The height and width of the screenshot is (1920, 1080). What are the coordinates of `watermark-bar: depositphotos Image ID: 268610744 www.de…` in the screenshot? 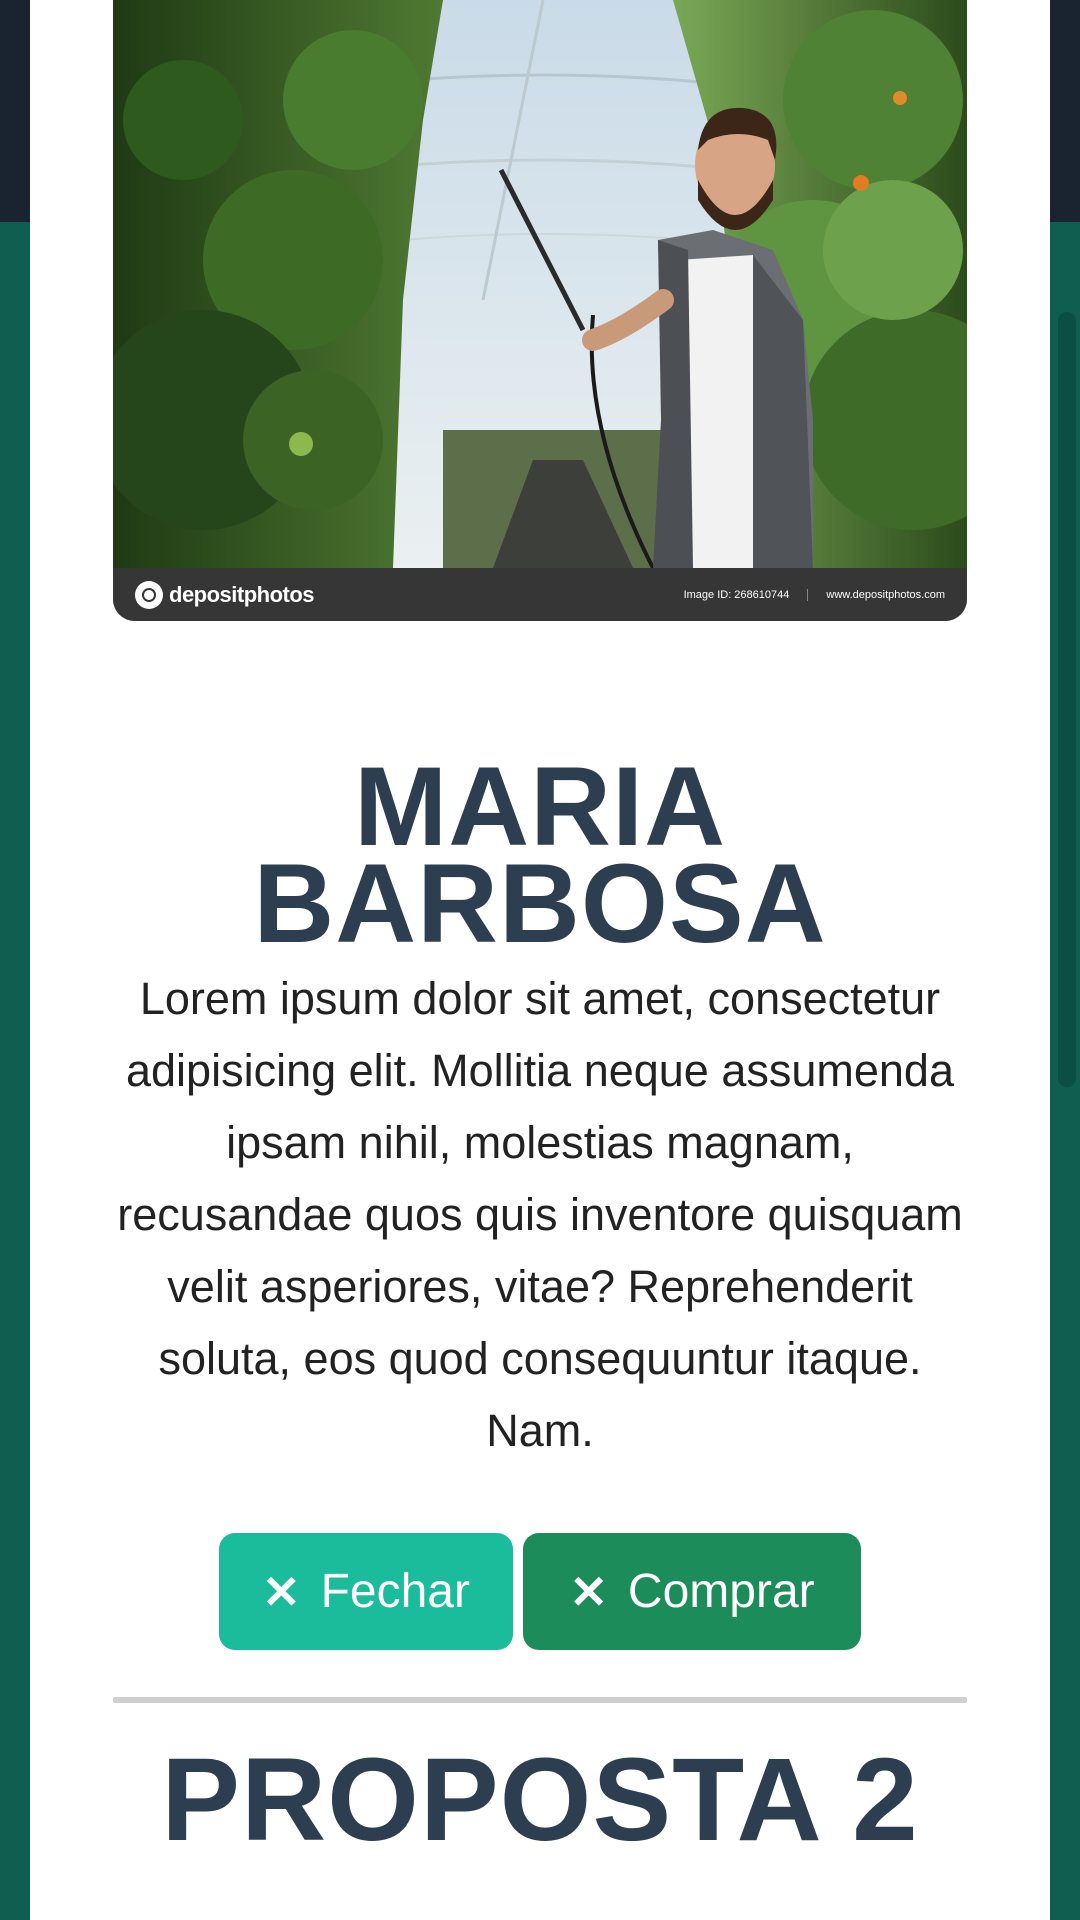 It's located at (540, 594).